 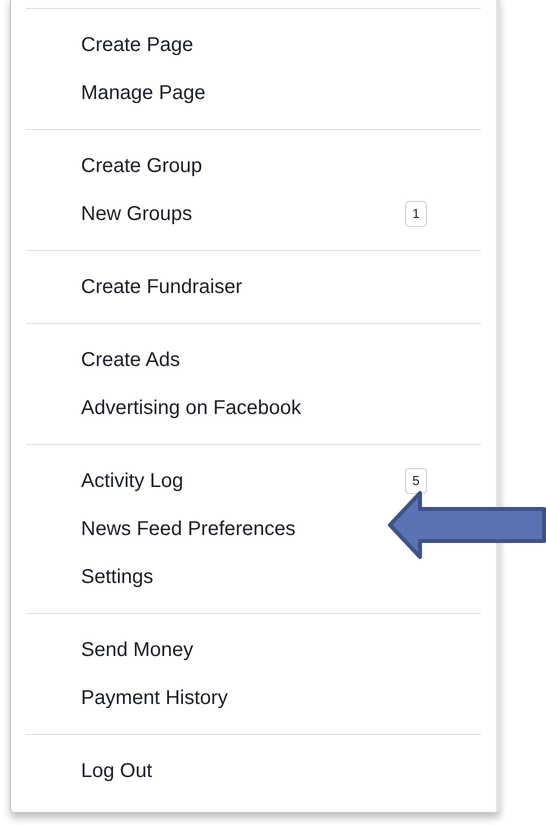 What do you see at coordinates (141, 166) in the screenshot?
I see `menu-item: Create Group` at bounding box center [141, 166].